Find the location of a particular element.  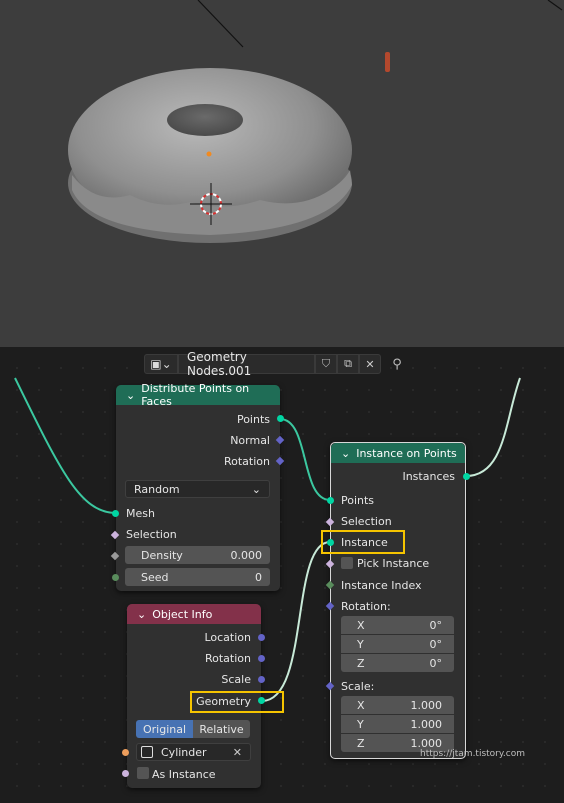

node-header: ⌄ Instance on Points is located at coordinates (398, 453).